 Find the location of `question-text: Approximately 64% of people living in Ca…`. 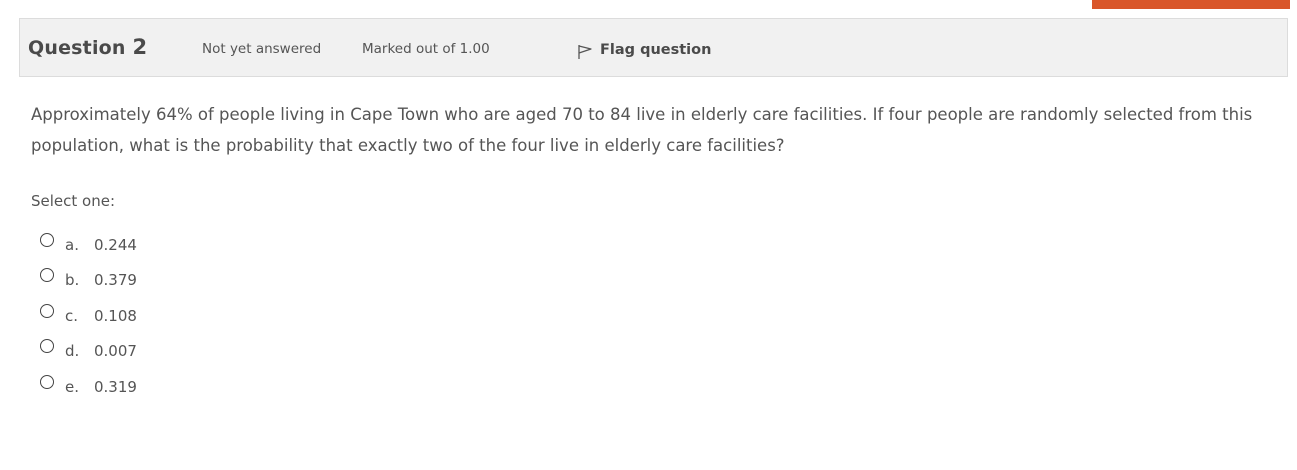

question-text: Approximately 64% of people living in Ca… is located at coordinates (642, 130).